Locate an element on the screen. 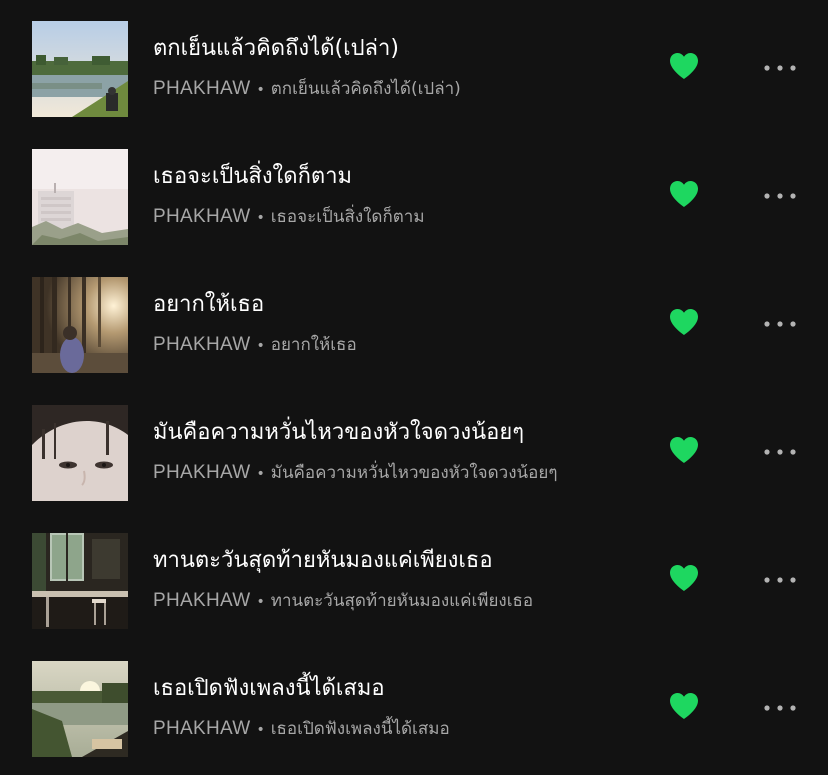 This screenshot has width=828, height=775. track-title: เธอเปิดฟังเพลงนี้ได้เสมอ is located at coordinates (269, 689).